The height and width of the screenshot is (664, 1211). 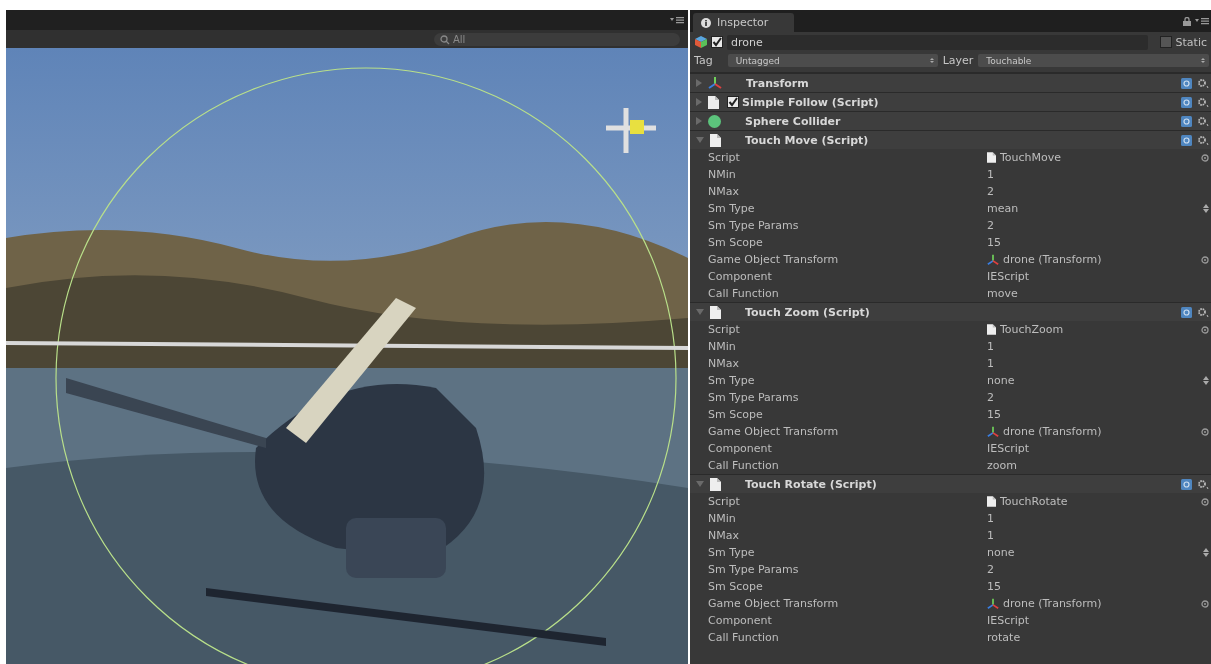 I want to click on component-title: Transform, so click(x=777, y=83).